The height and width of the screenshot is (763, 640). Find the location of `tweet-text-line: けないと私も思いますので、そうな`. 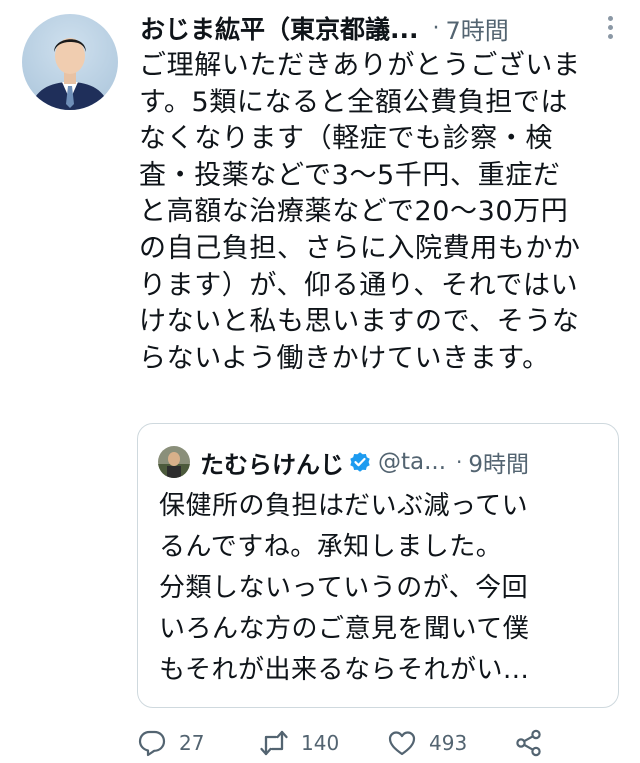

tweet-text-line: けないと私も思いますので、そうな is located at coordinates (359, 322).